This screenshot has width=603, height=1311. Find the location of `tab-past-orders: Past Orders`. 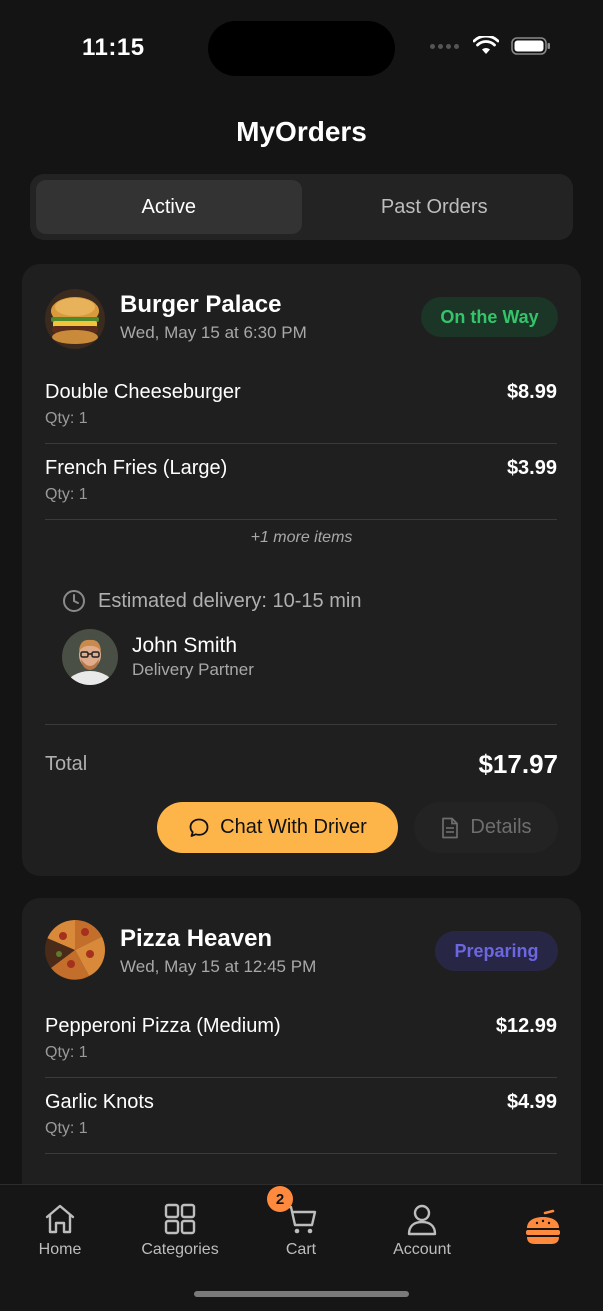

tab-past-orders: Past Orders is located at coordinates (435, 207).